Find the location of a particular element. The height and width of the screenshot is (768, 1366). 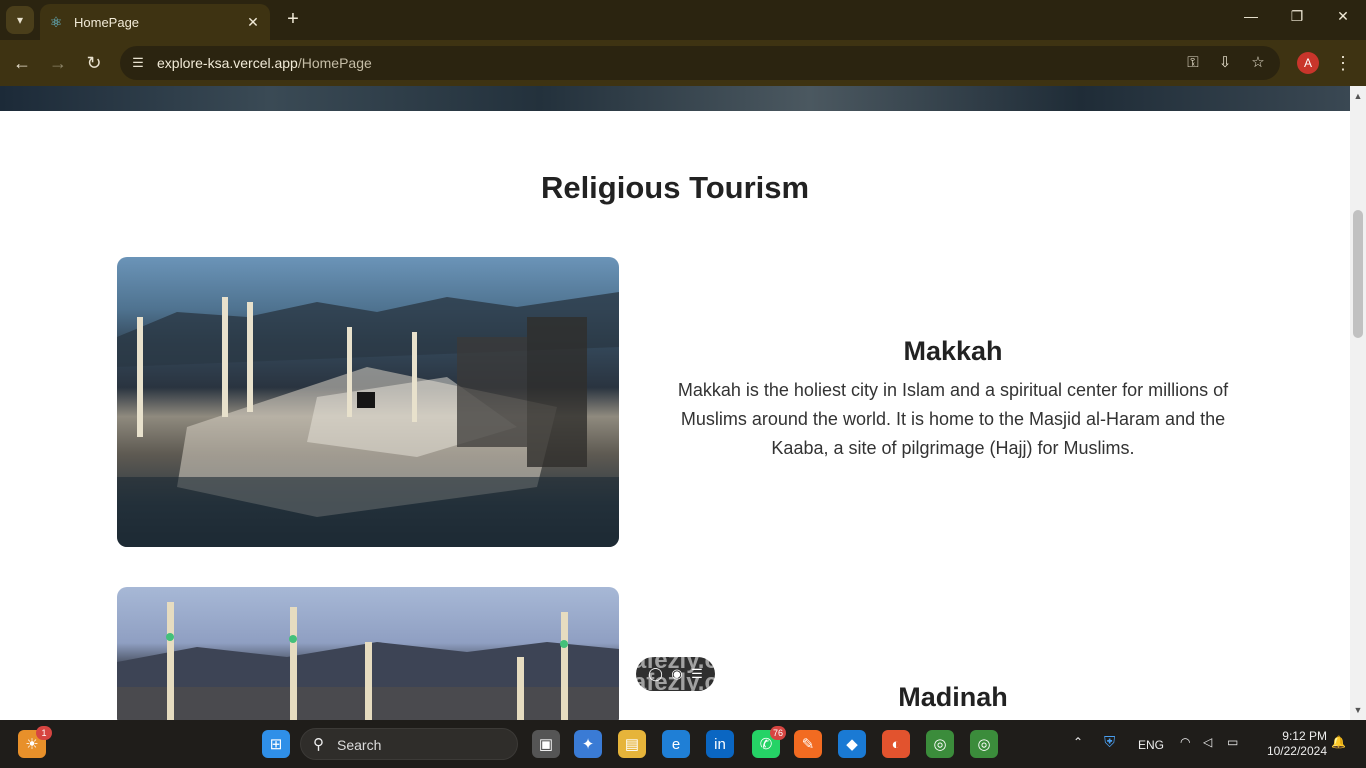

install-app-icon: ⇩ is located at coordinates (1225, 63).